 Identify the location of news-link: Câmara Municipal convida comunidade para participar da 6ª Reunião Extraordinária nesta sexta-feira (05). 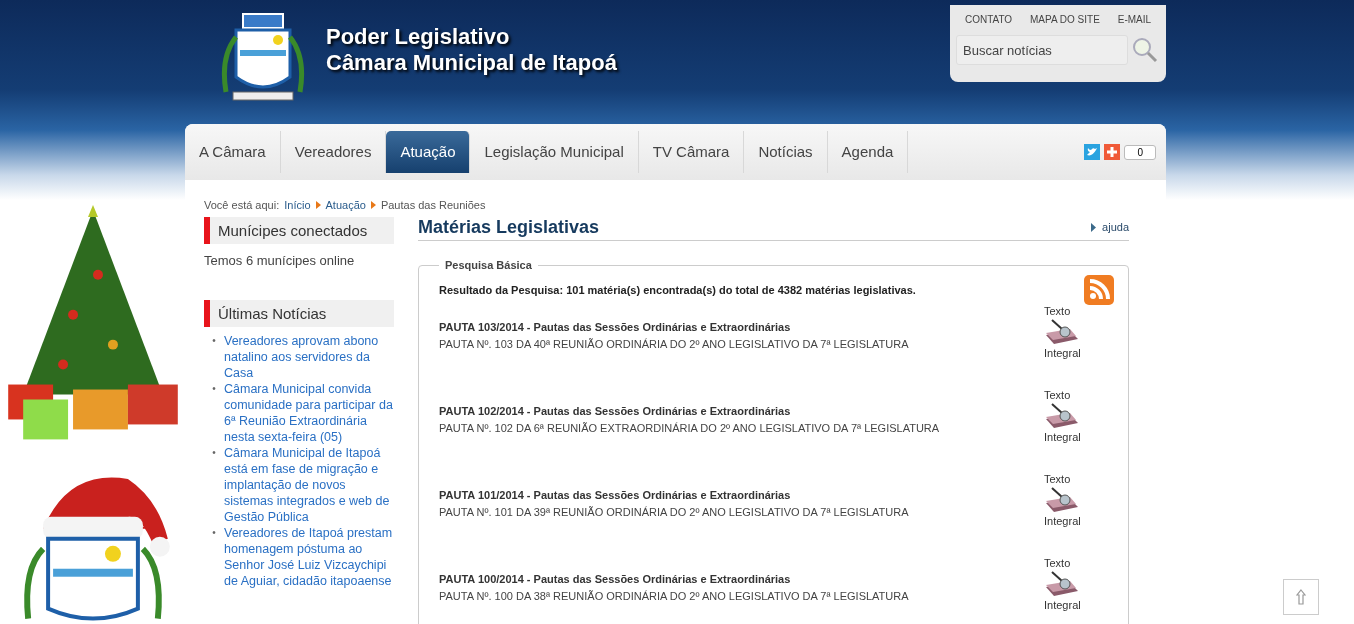
(309, 413).